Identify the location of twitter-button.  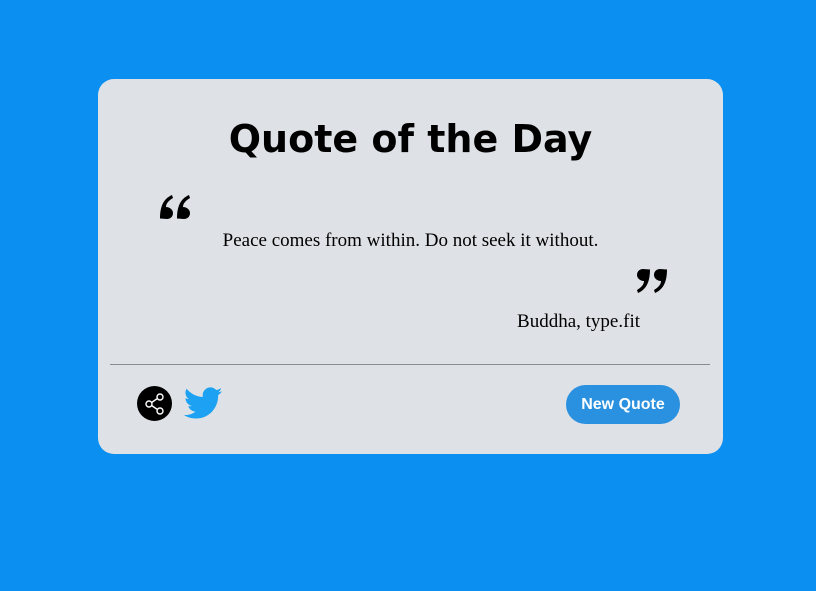
(203, 403).